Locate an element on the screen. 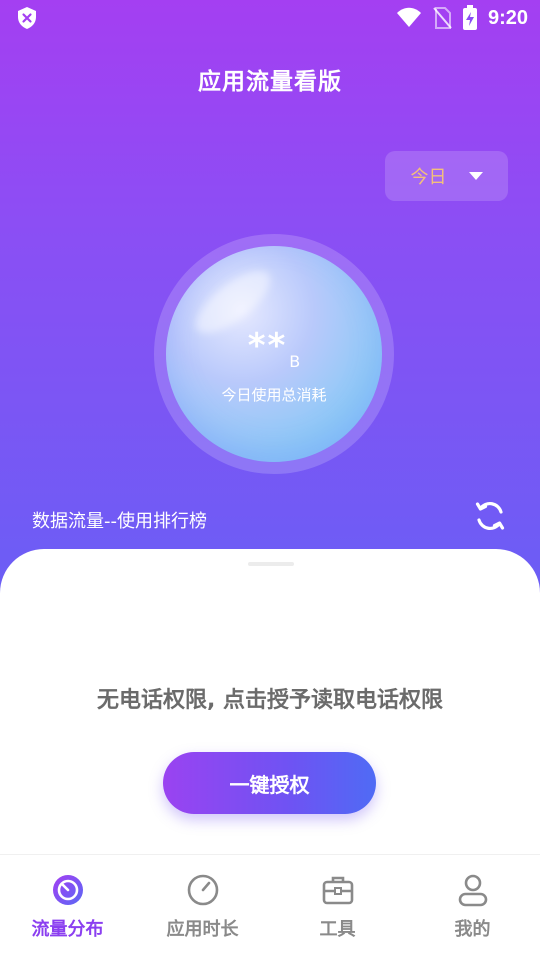 The height and width of the screenshot is (960, 540). refresh-icon is located at coordinates (490, 516).